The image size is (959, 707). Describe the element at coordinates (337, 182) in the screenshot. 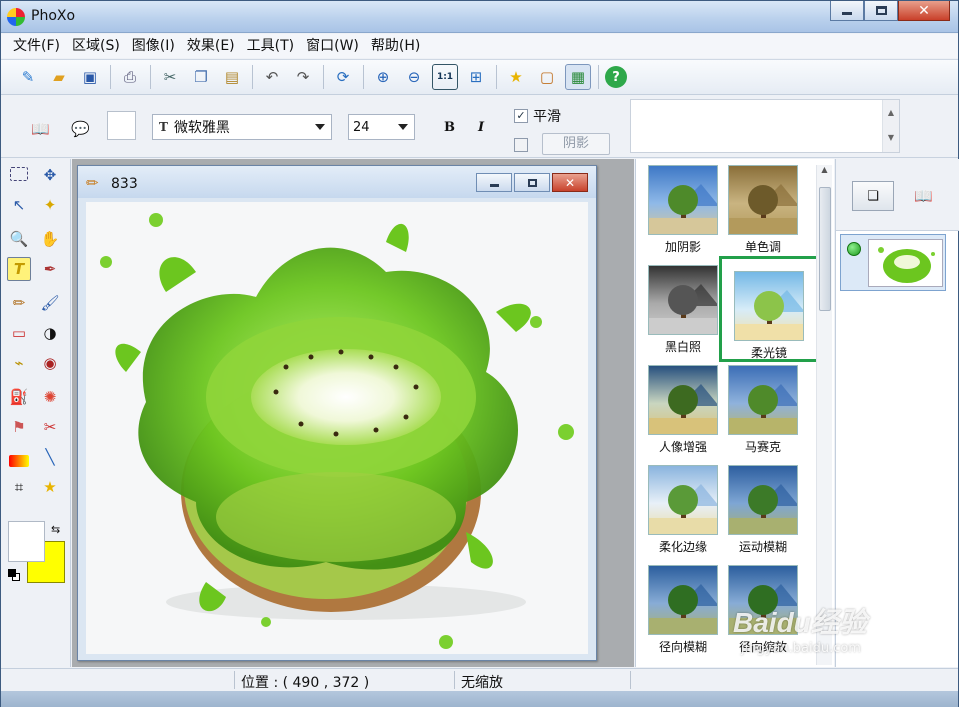

I see `document-title-bar: ✏ 833 ✕` at that location.